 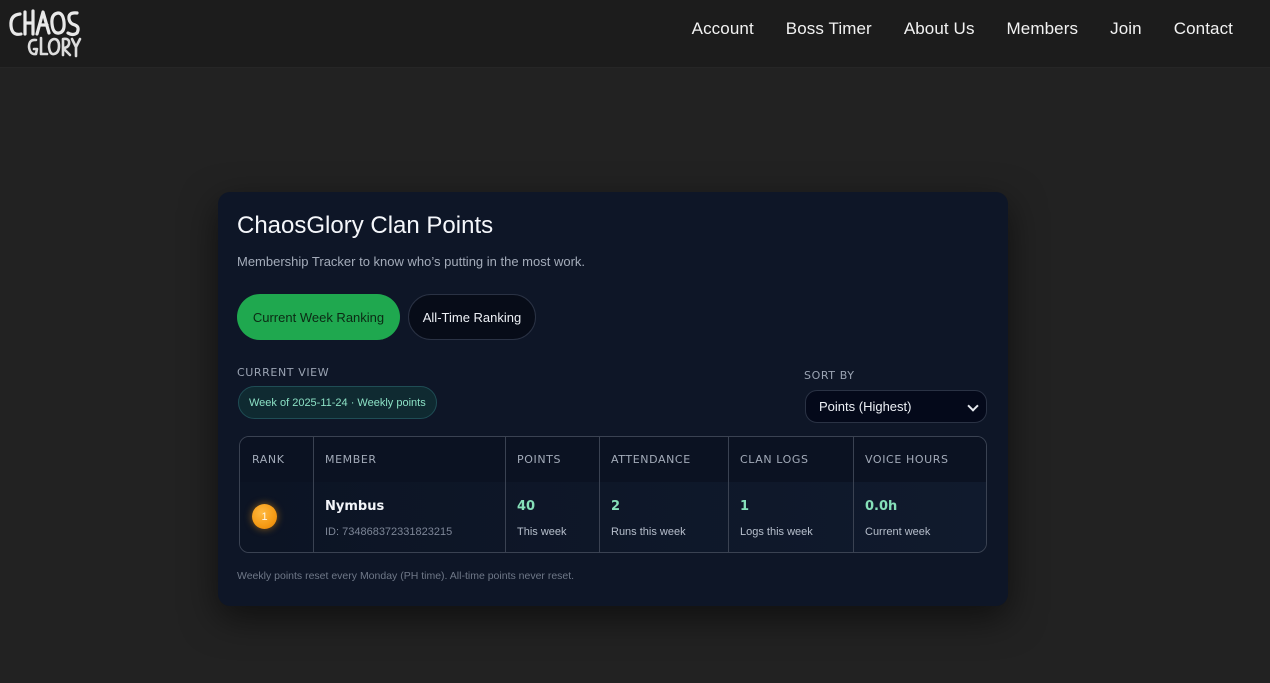 I want to click on nav-join-link: Join, so click(x=1126, y=29).